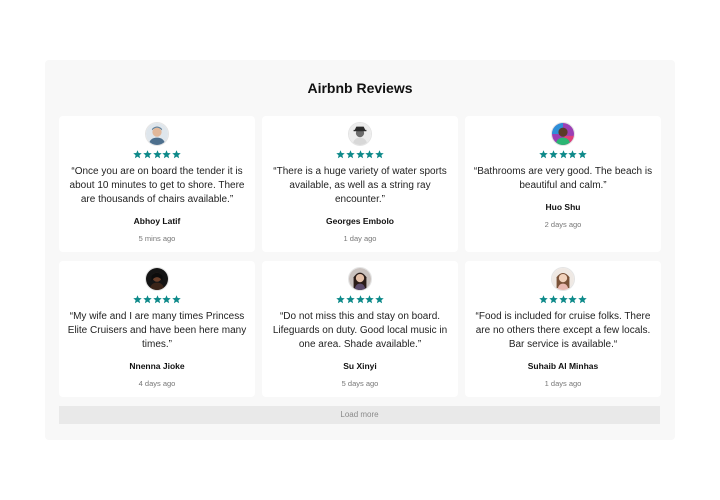  What do you see at coordinates (563, 207) in the screenshot?
I see `reviewer-name: Huo Shu` at bounding box center [563, 207].